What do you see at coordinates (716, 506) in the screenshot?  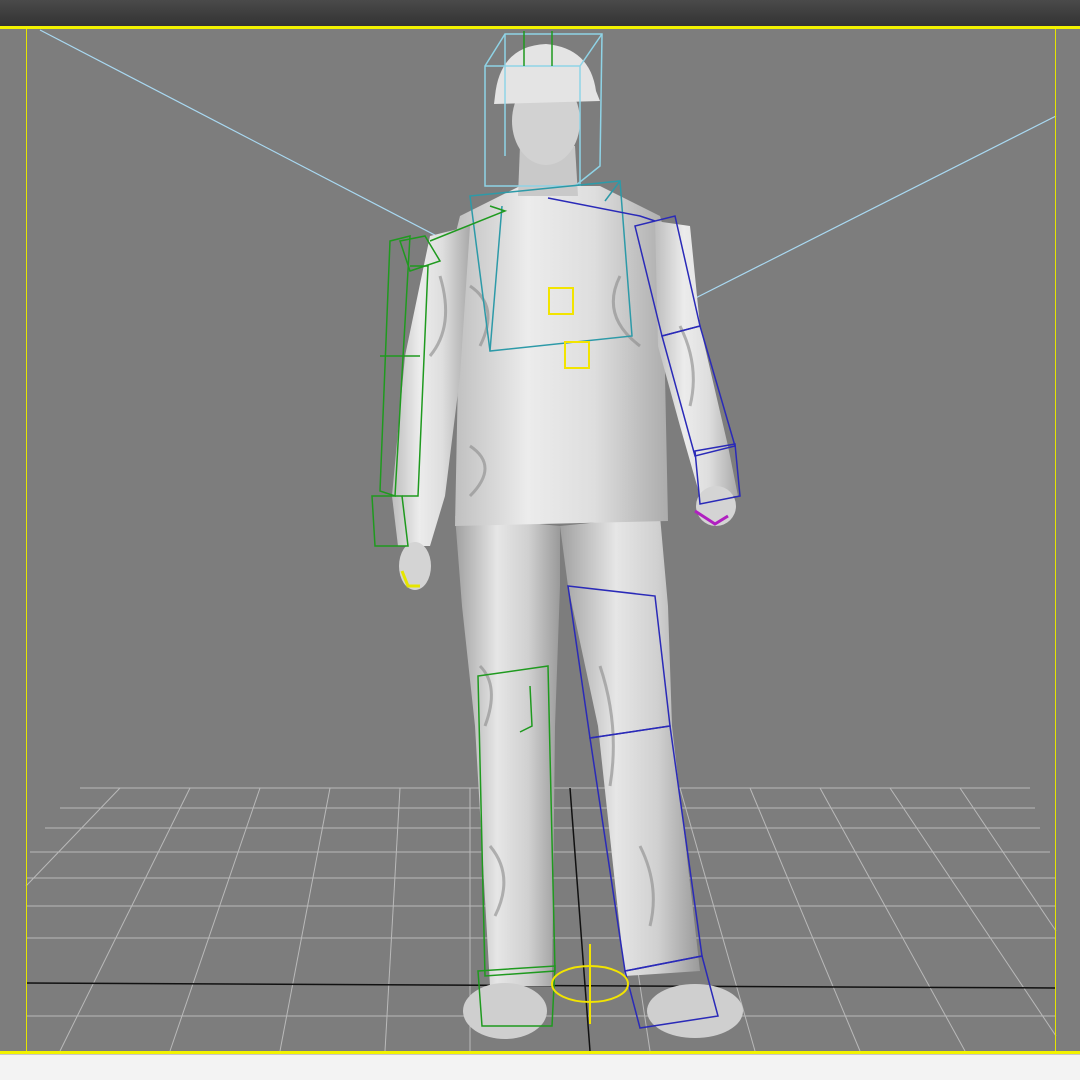 I see `right-hand-mesh` at bounding box center [716, 506].